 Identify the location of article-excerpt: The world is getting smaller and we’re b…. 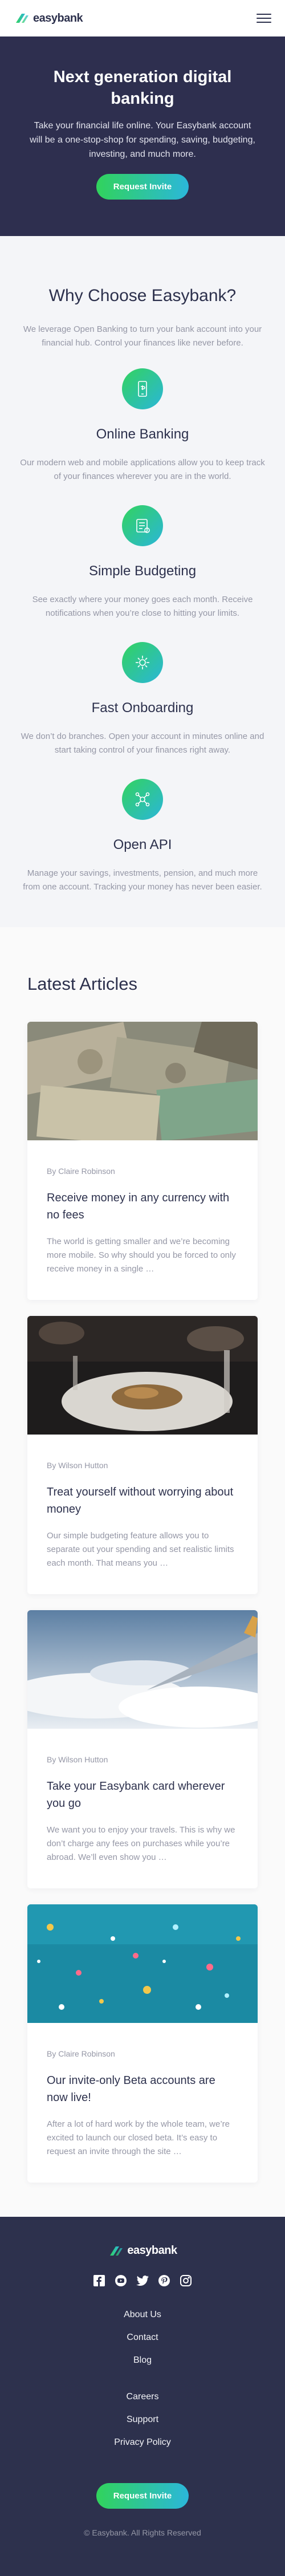
(141, 1255).